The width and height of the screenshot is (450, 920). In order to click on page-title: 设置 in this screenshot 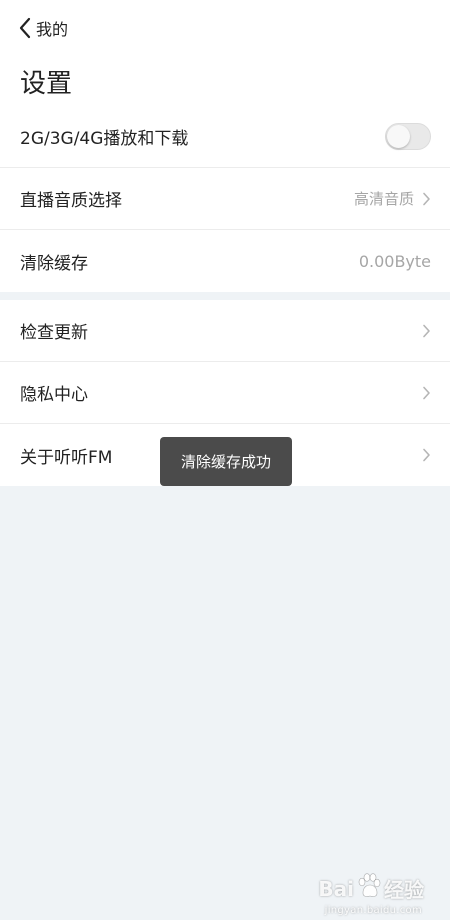, I will do `click(46, 84)`.